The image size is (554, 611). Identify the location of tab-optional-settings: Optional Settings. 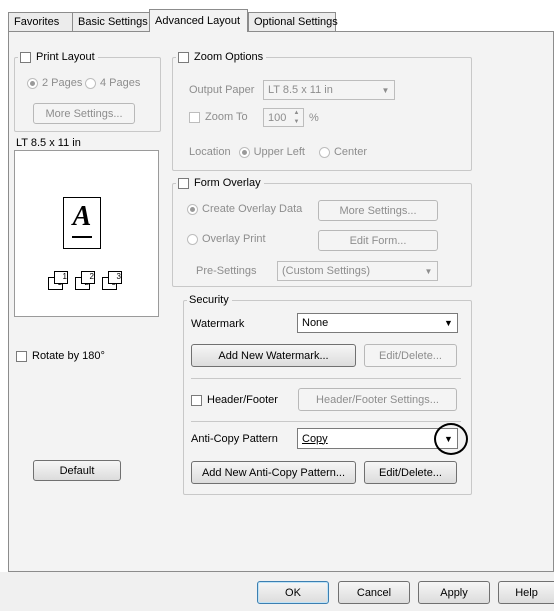
(293, 21).